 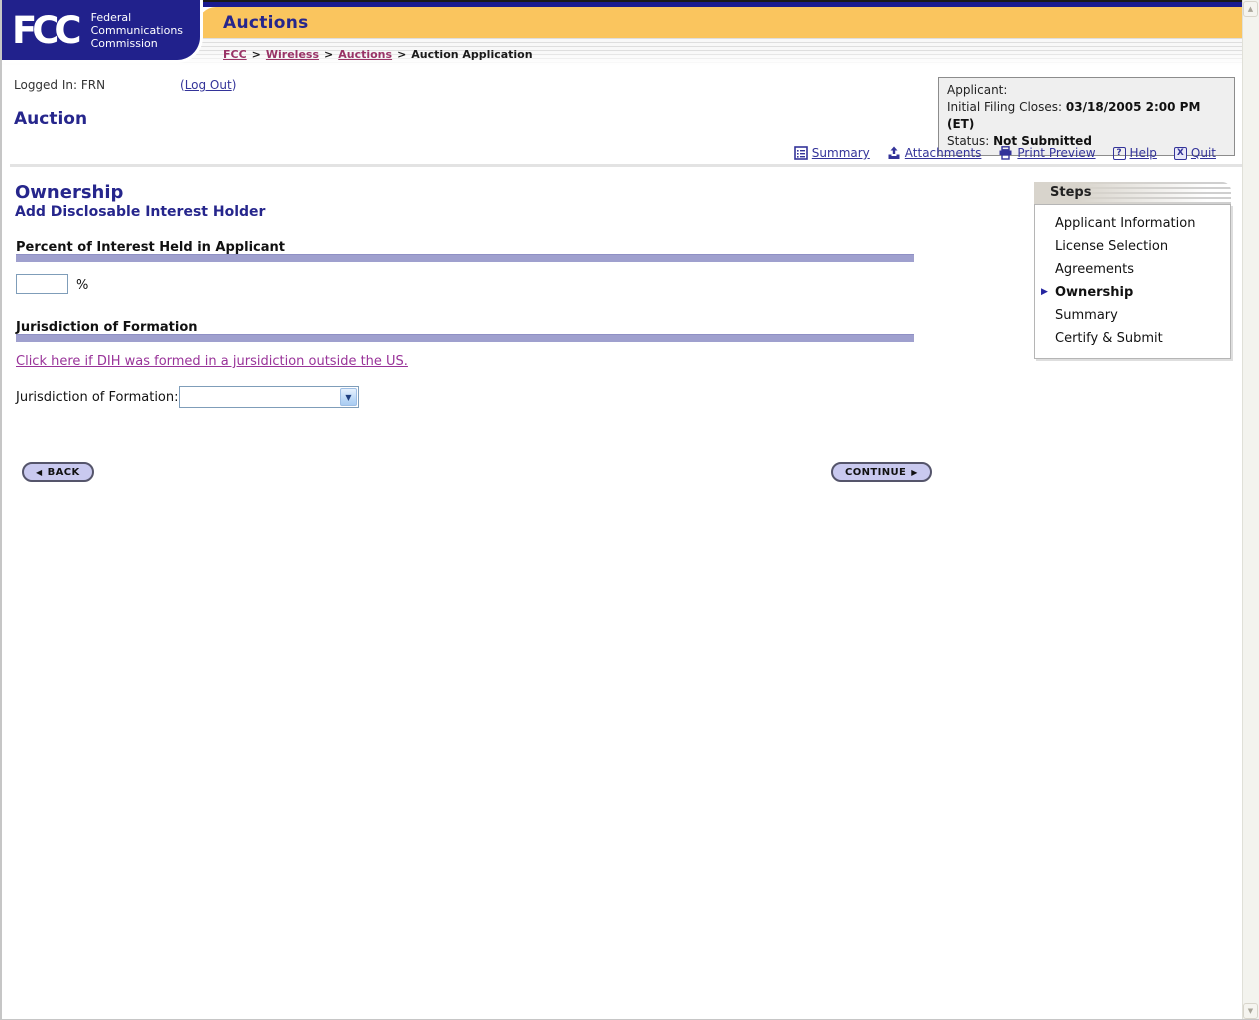 What do you see at coordinates (943, 153) in the screenshot?
I see `attachments-label: Attachments` at bounding box center [943, 153].